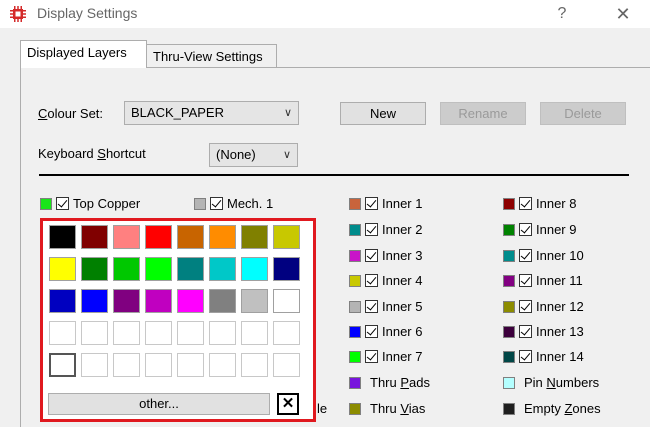 Image resolution: width=650 pixels, height=427 pixels. I want to click on layer-thru-pads: Thru Pads, so click(389, 382).